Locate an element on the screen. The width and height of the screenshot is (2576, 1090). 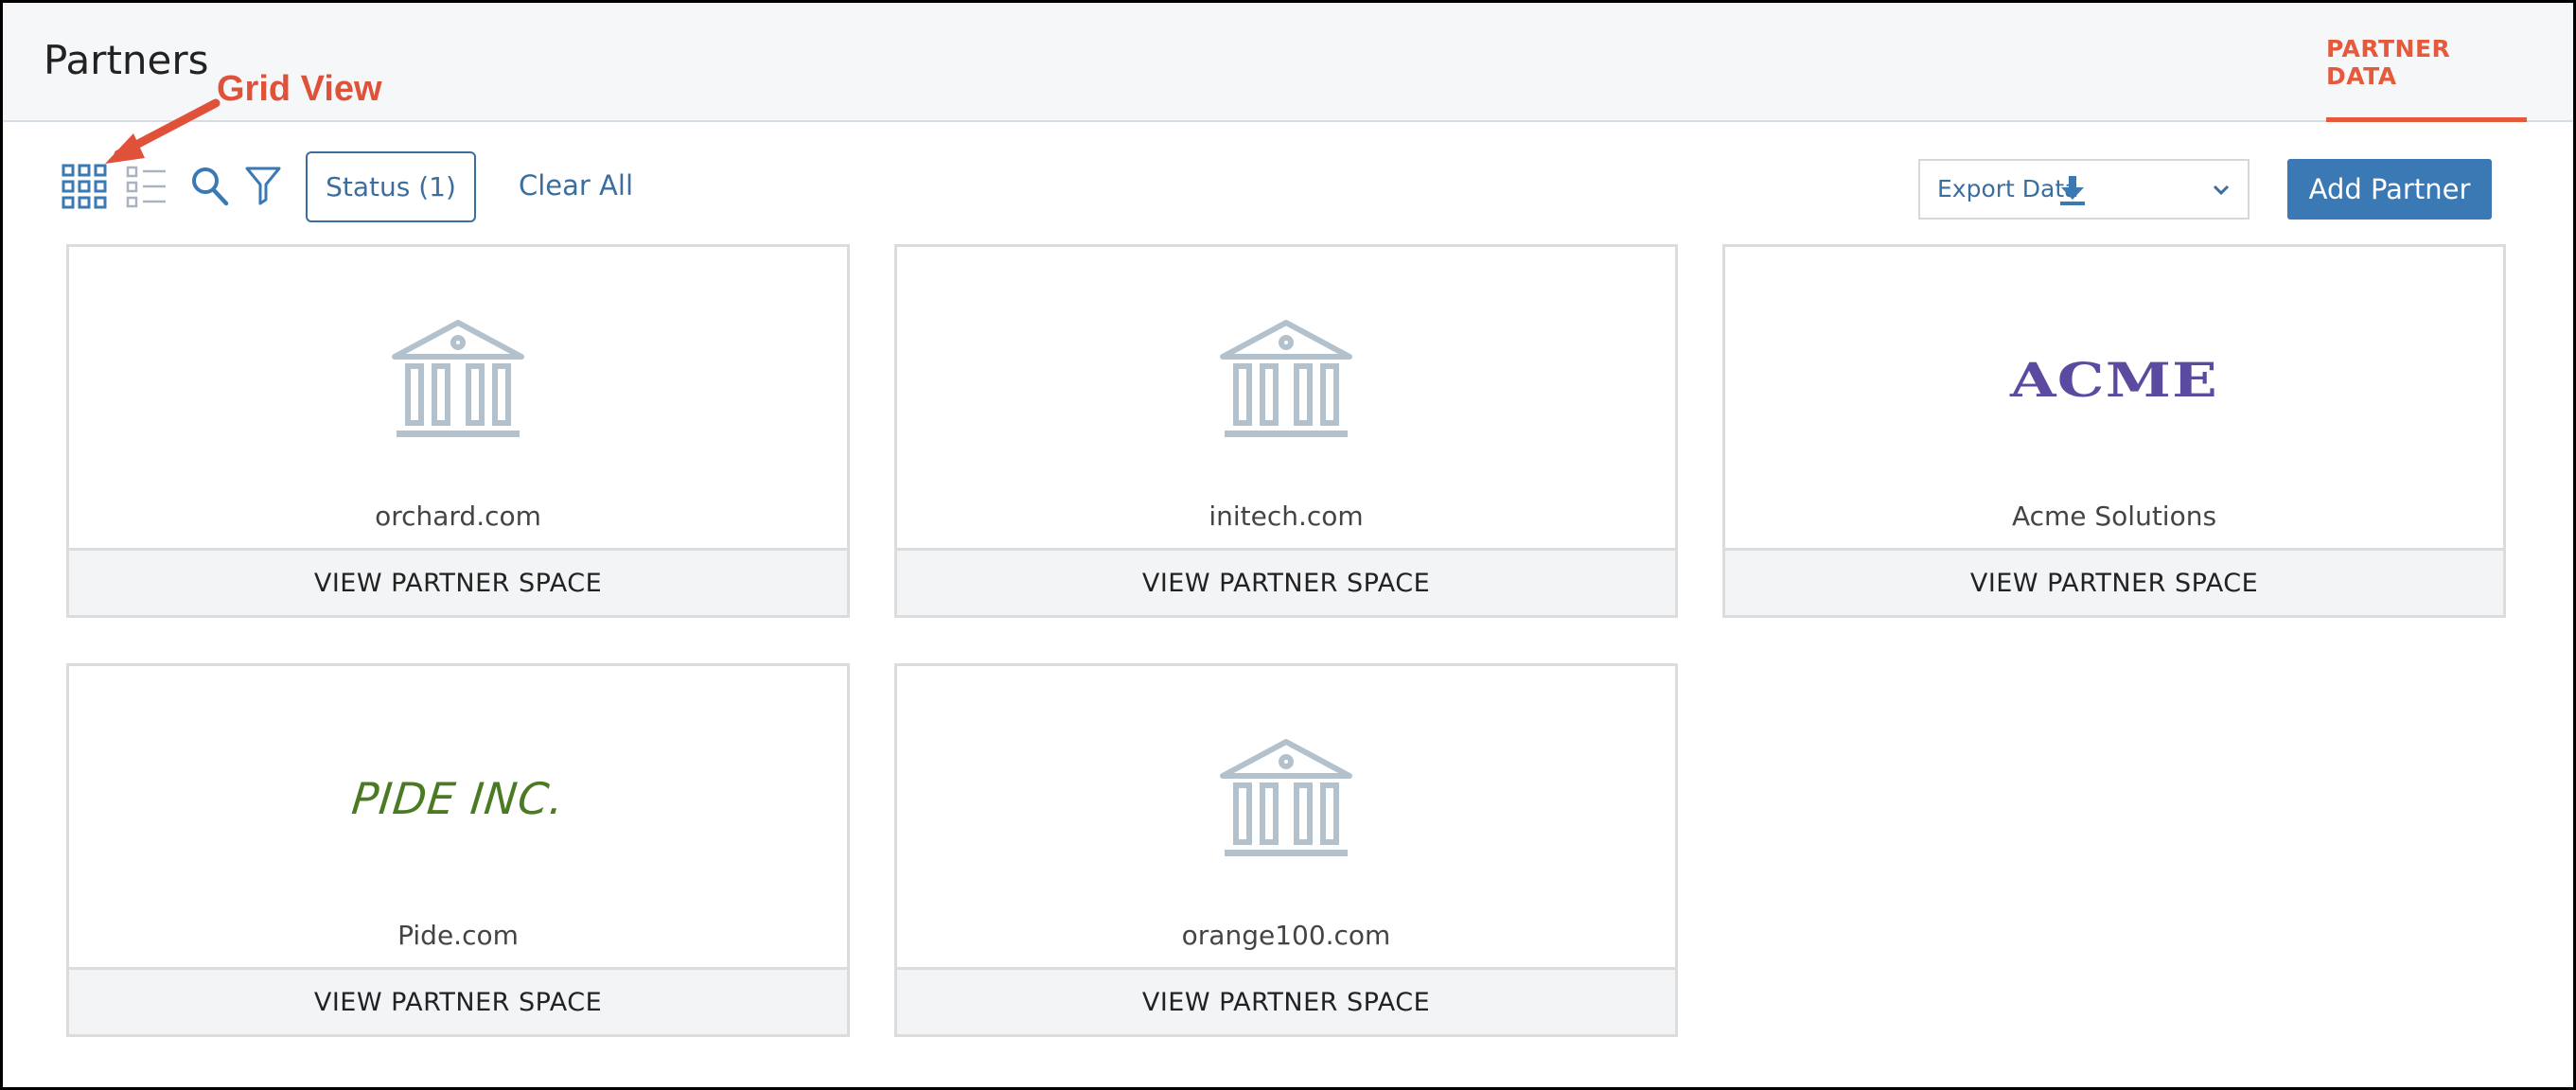
export-data-dropdown: Export Data is located at coordinates (2084, 189).